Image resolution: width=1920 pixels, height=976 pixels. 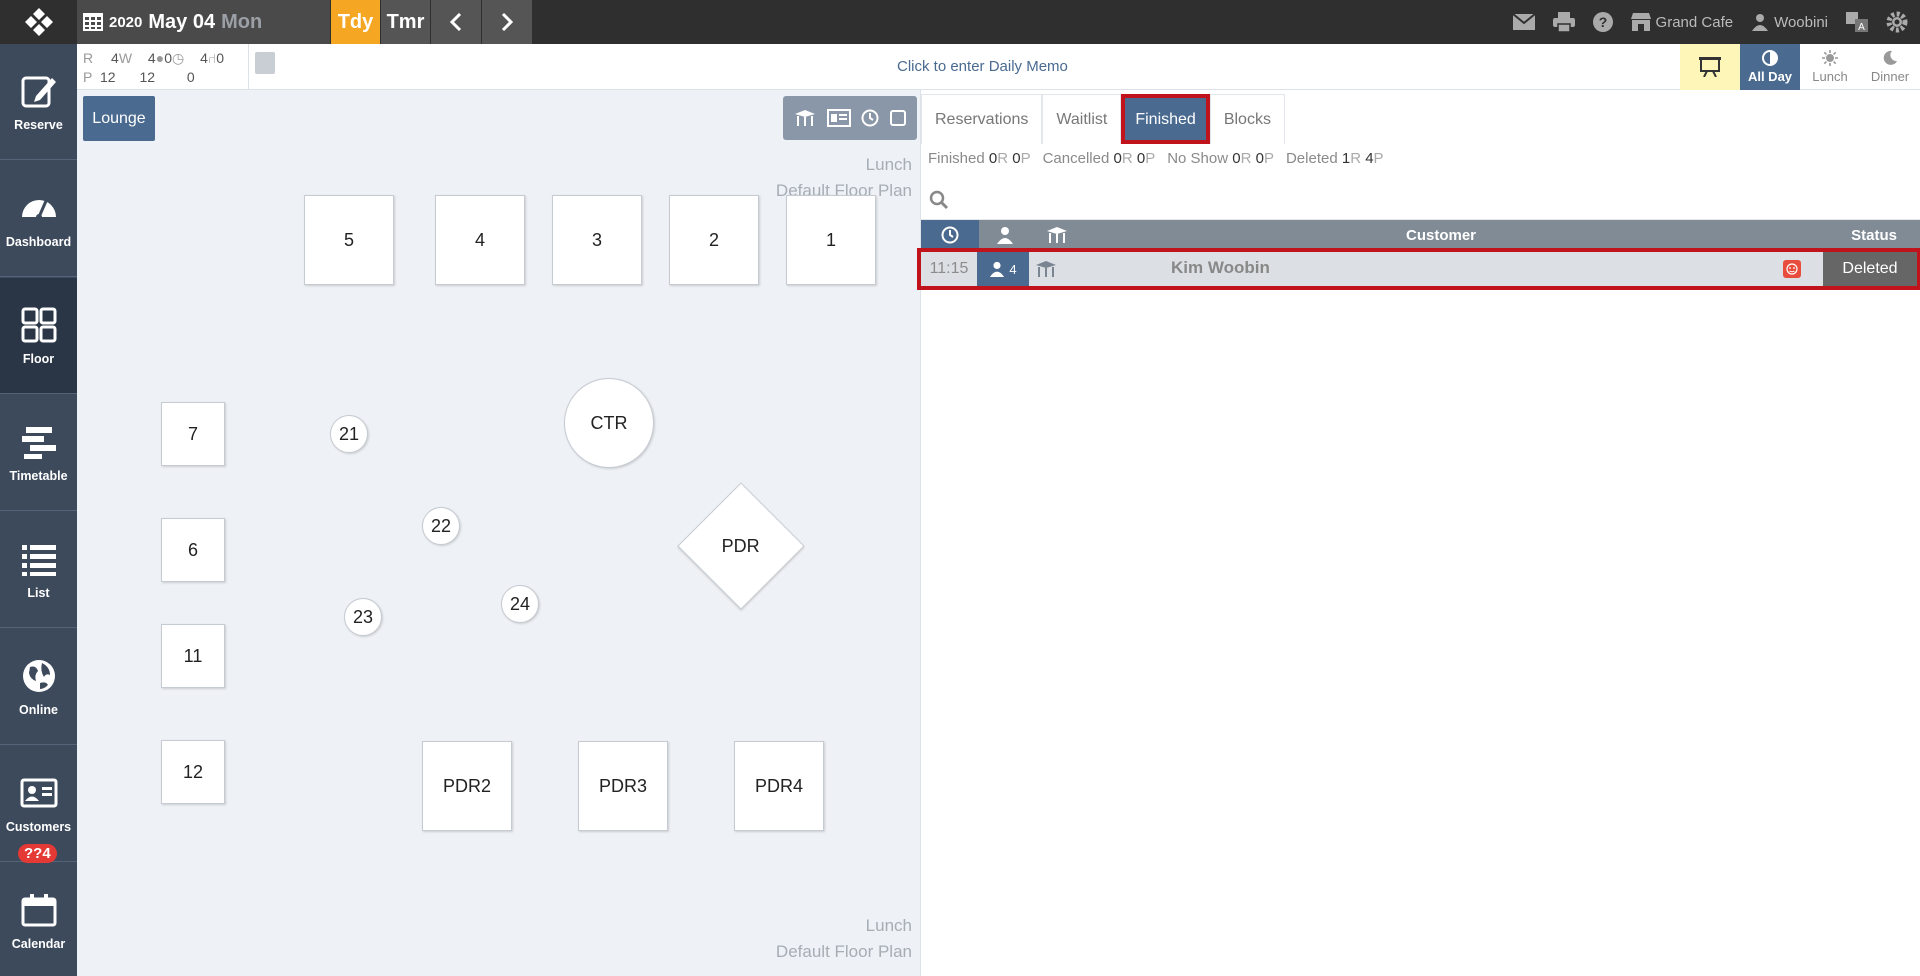 I want to click on table-pdr3: PDR3, so click(x=623, y=786).